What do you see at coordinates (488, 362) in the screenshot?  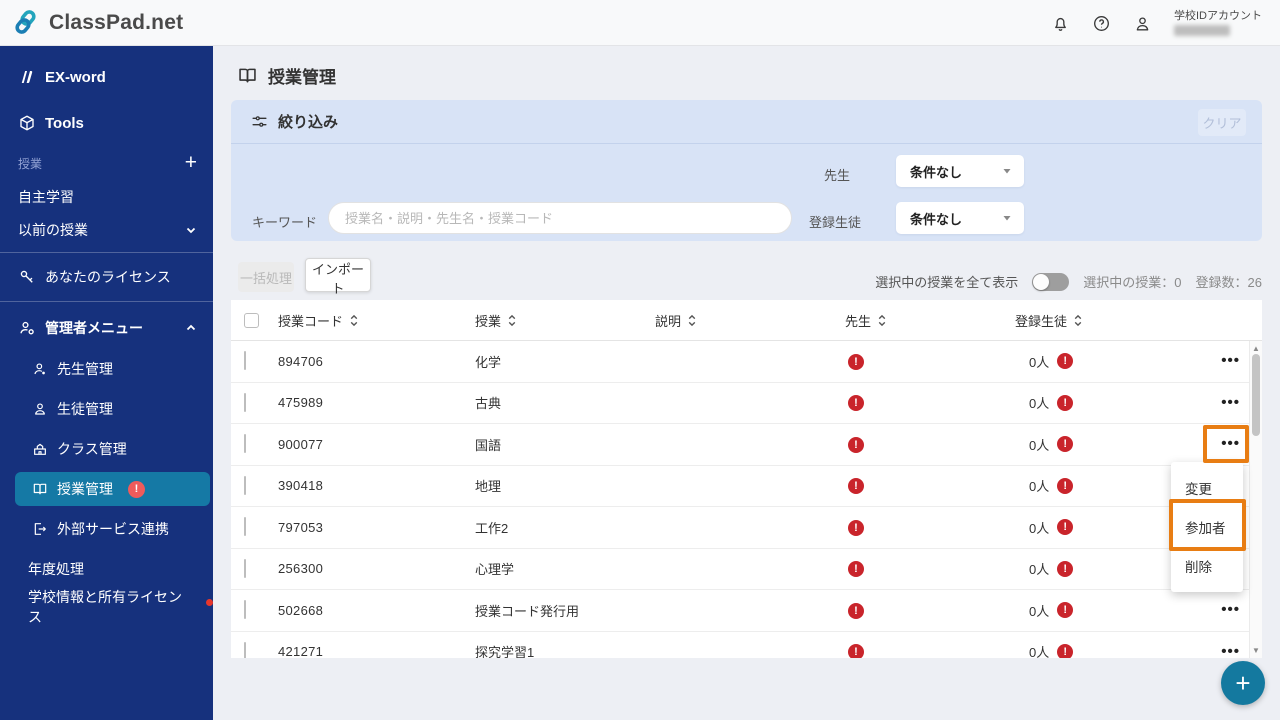 I see `lesson-name: 化学` at bounding box center [488, 362].